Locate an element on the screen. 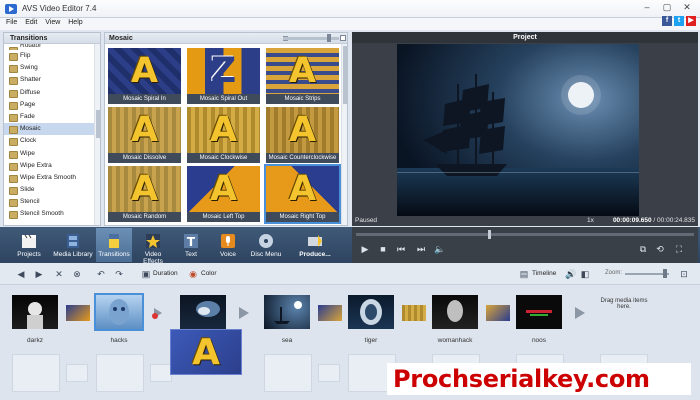  tree-item-slide: Slide is located at coordinates (52, 190).